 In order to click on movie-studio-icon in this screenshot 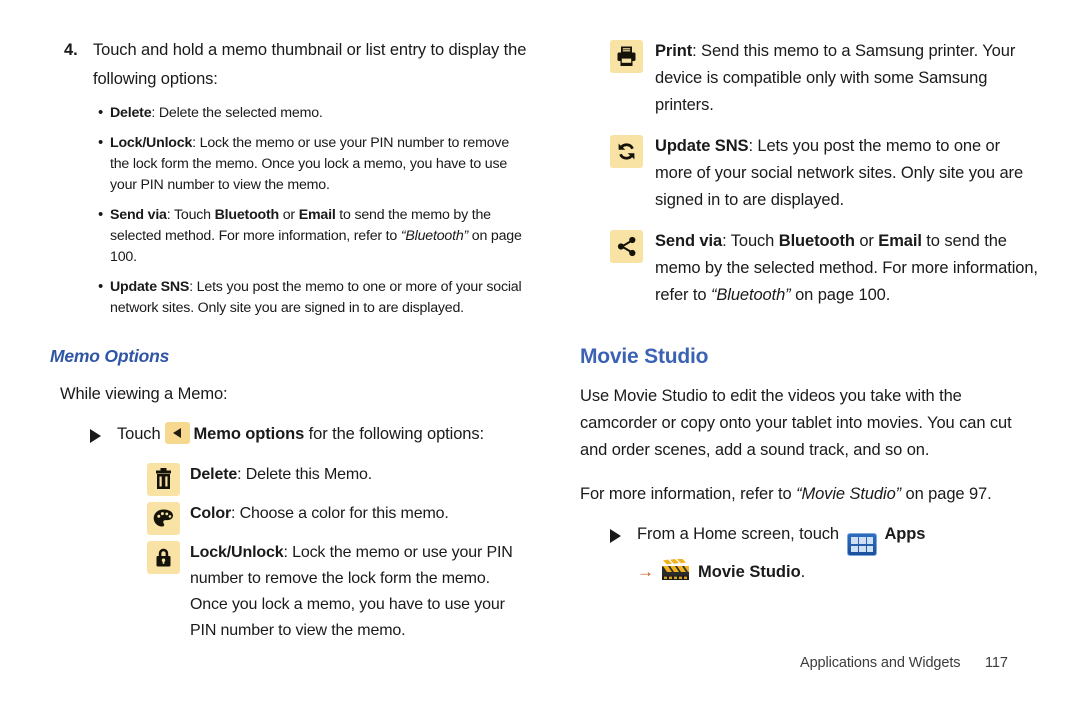, I will do `click(676, 570)`.